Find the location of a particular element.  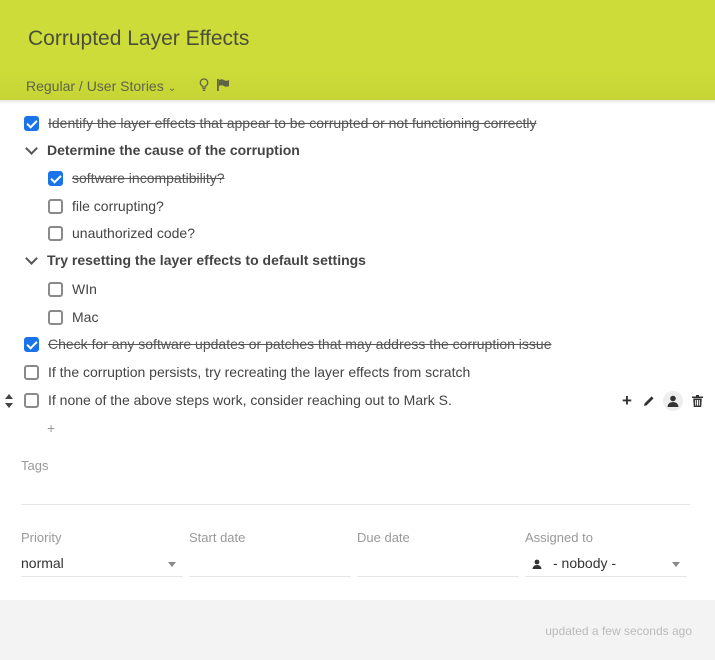

item-text: software incompatibility? is located at coordinates (148, 178).